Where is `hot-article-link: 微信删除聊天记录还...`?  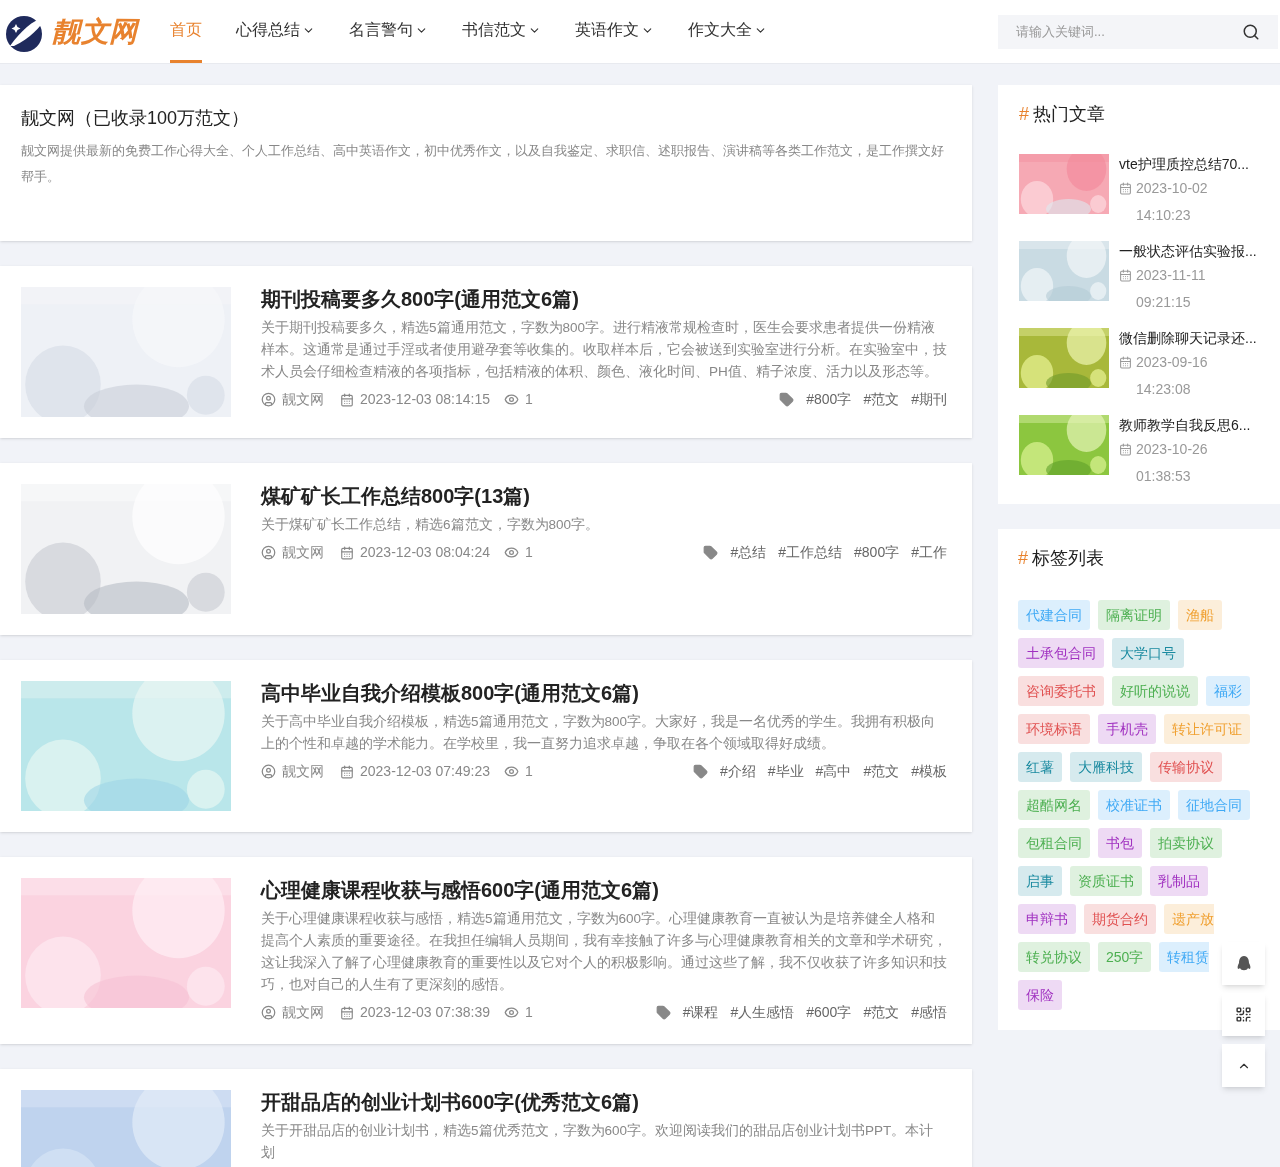 hot-article-link: 微信删除聊天记录还... is located at coordinates (1189, 338).